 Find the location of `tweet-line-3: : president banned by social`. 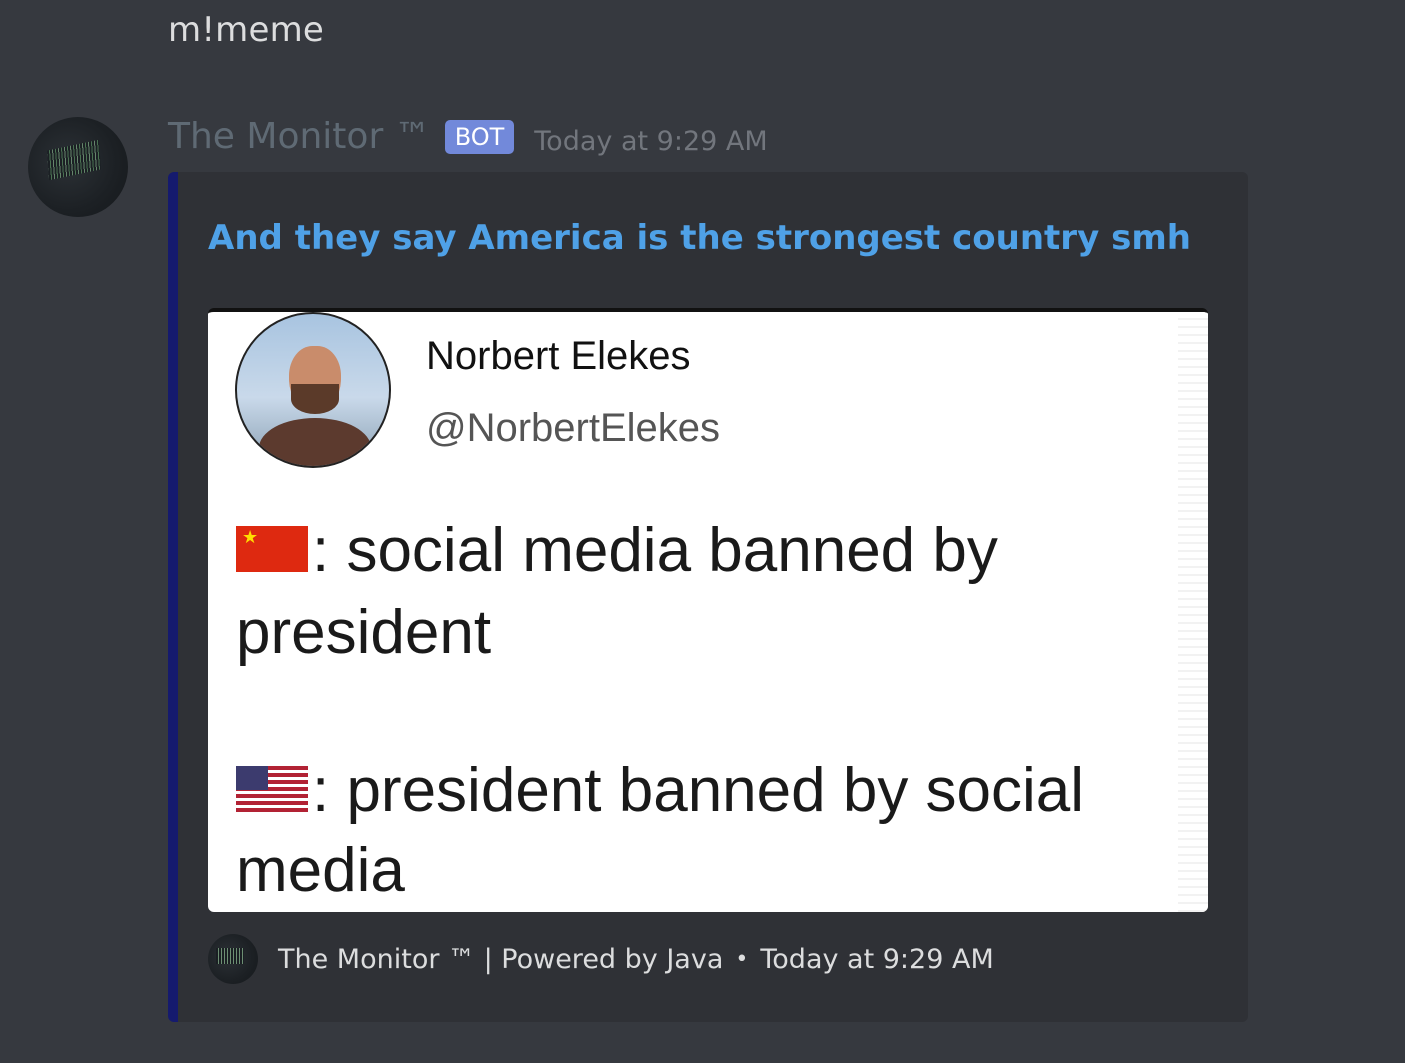

tweet-line-3: : president banned by social is located at coordinates (711, 791).